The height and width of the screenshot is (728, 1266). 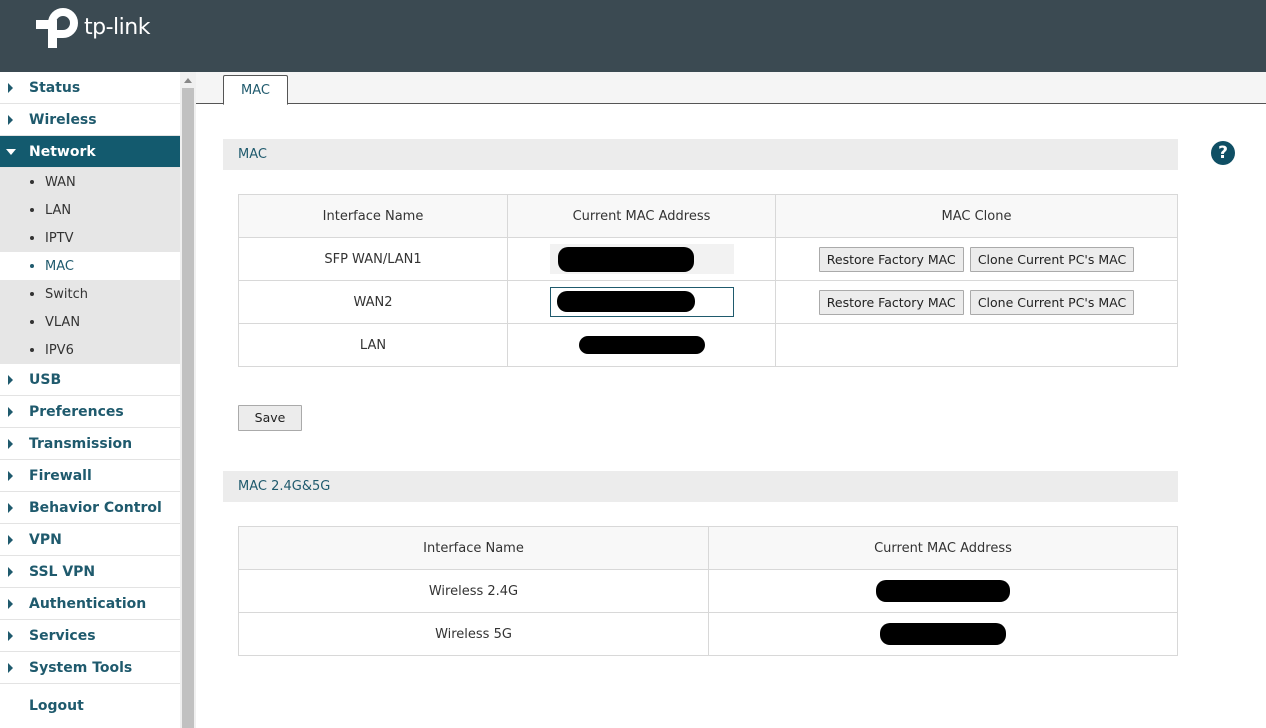 I want to click on sidebar-subitem-mac: MAC, so click(x=90, y=266).